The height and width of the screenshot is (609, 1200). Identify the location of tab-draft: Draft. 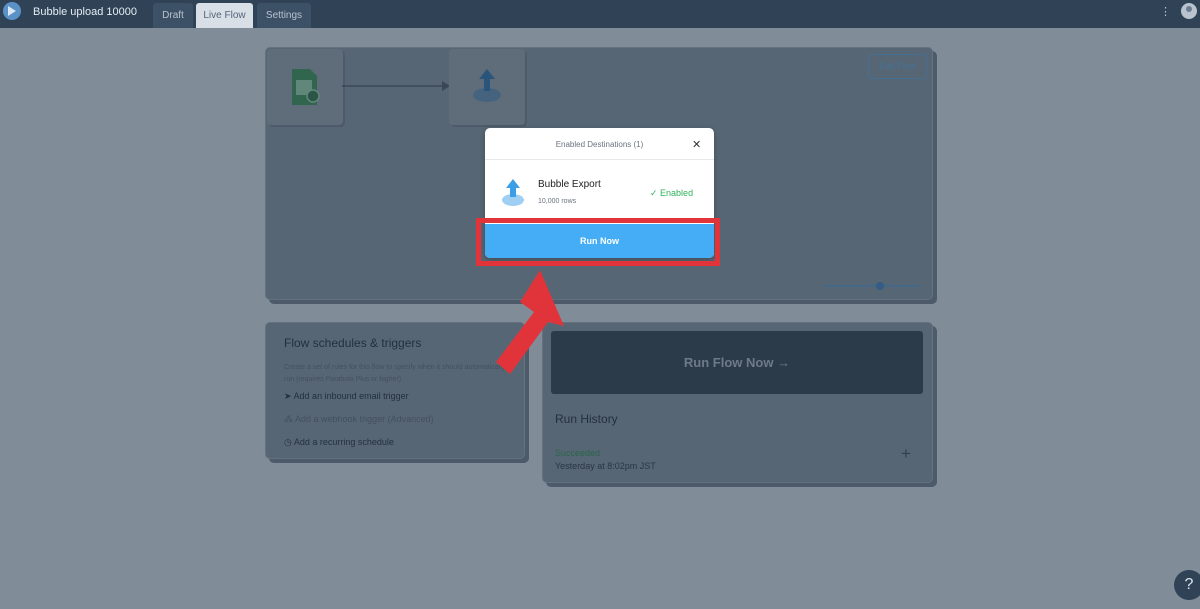
(173, 15).